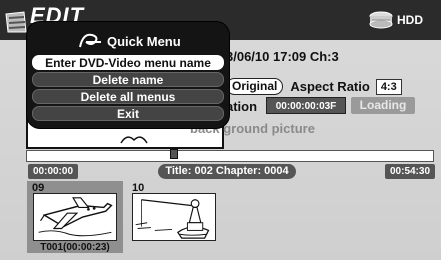 Image resolution: width=441 pixels, height=260 pixels. What do you see at coordinates (330, 86) in the screenshot?
I see `aspect-ratio-label: Aspect Ratio` at bounding box center [330, 86].